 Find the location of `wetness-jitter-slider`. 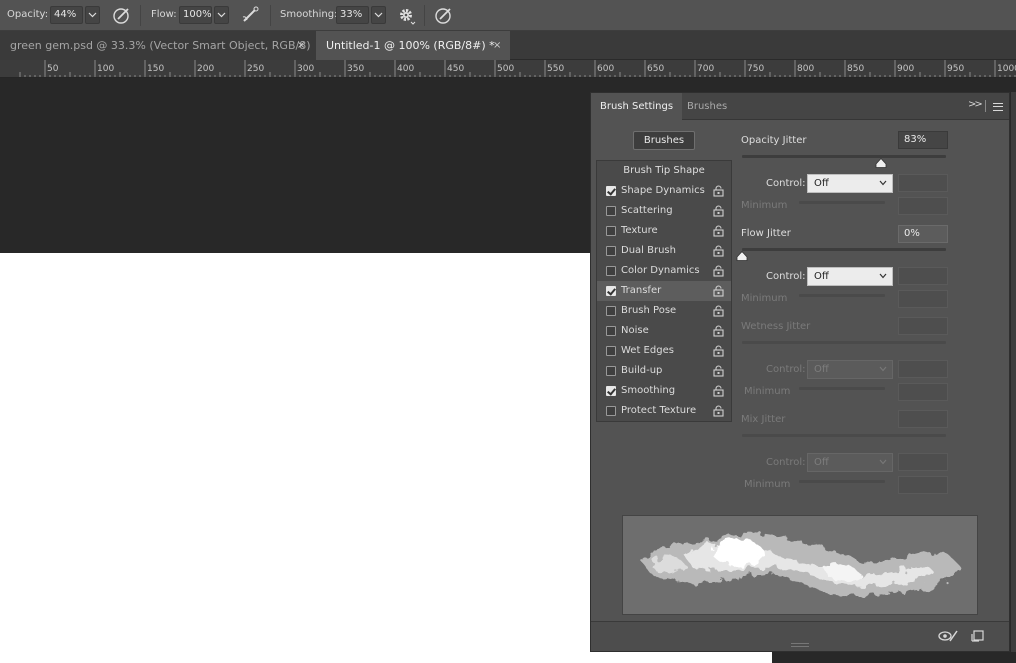

wetness-jitter-slider is located at coordinates (844, 342).